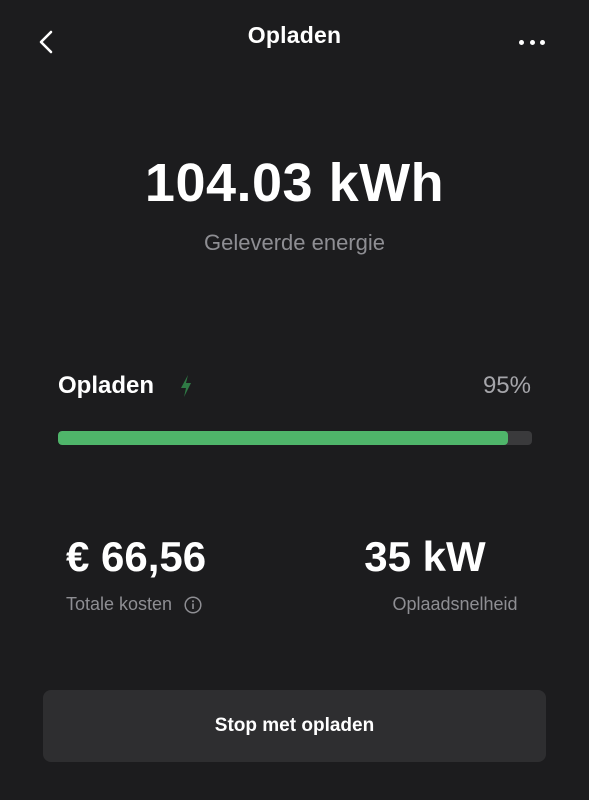 The height and width of the screenshot is (800, 589). What do you see at coordinates (106, 385) in the screenshot?
I see `charging-status-label: Opladen` at bounding box center [106, 385].